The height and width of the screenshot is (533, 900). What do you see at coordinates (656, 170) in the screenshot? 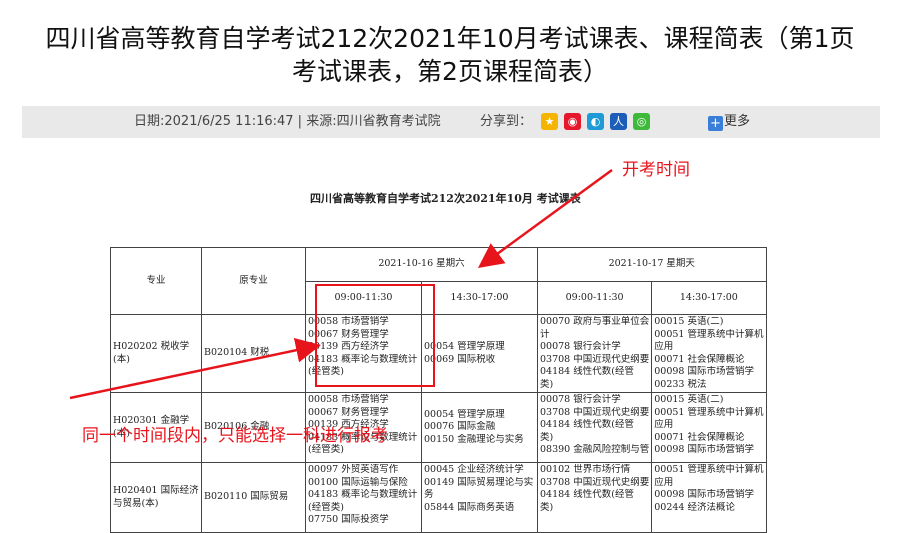
I see `annotation-exam-time: 开考时间` at bounding box center [656, 170].